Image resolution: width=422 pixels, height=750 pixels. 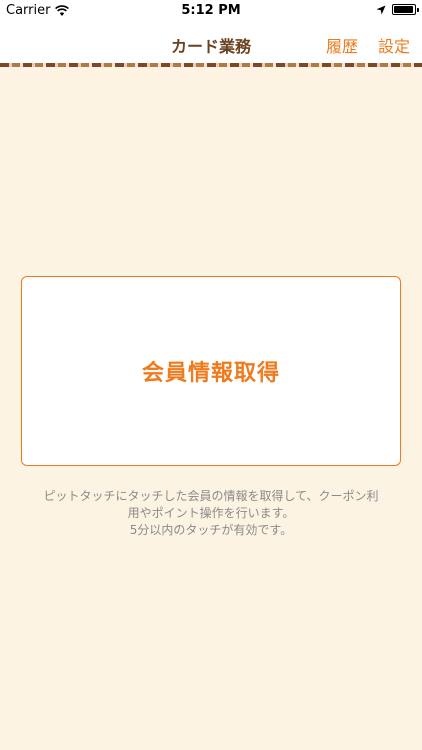 What do you see at coordinates (418, 10) in the screenshot?
I see `battery-cap` at bounding box center [418, 10].